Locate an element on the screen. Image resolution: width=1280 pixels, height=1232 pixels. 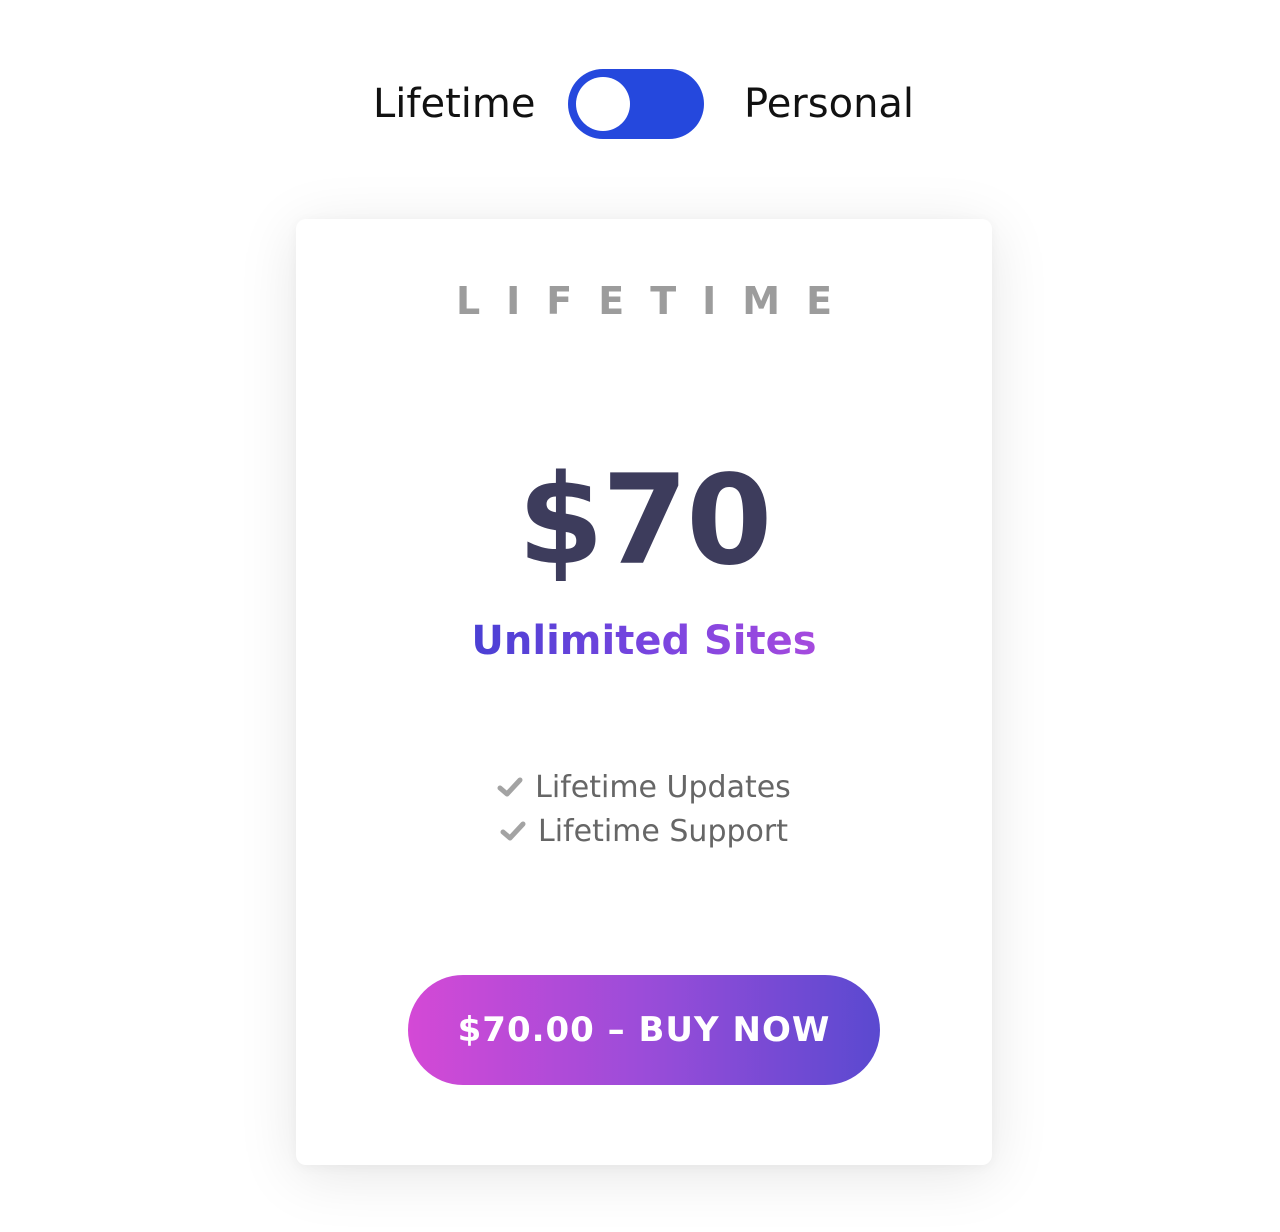
billing-toggle-row: Lifetime Personal is located at coordinates (640, 104).